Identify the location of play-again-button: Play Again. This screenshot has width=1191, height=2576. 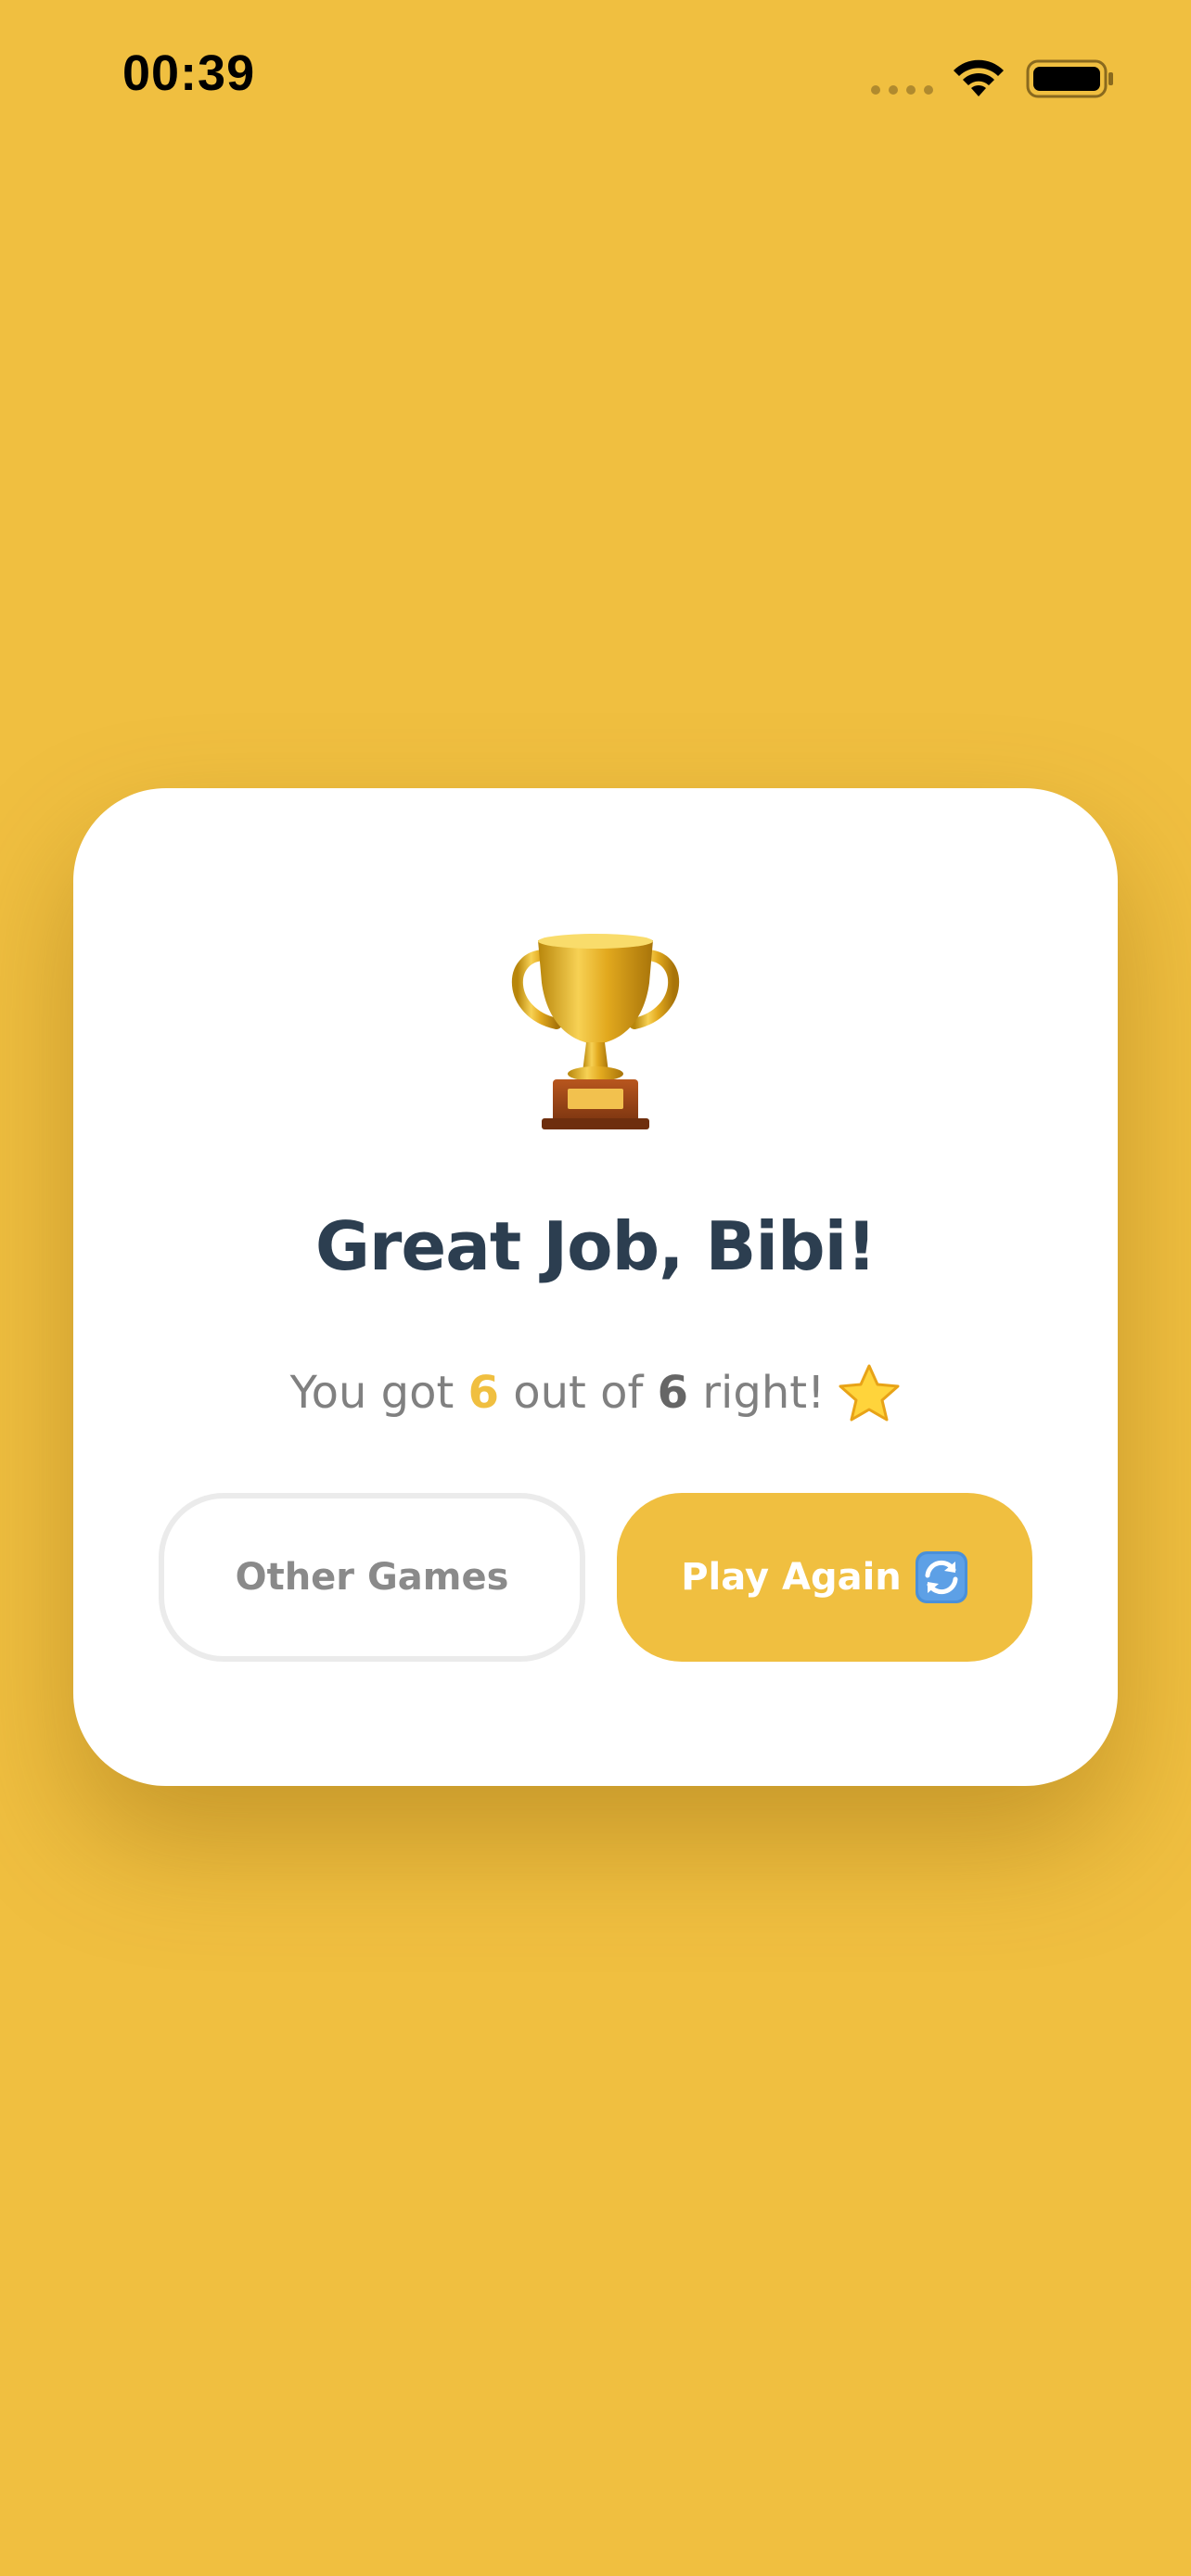
(824, 1578).